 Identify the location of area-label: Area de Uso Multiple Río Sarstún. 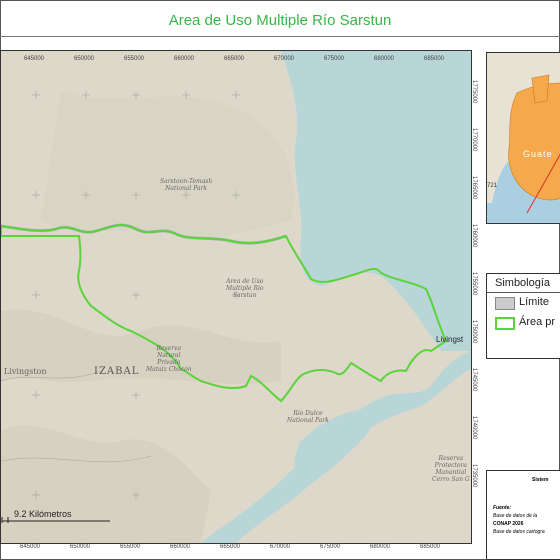
(245, 288).